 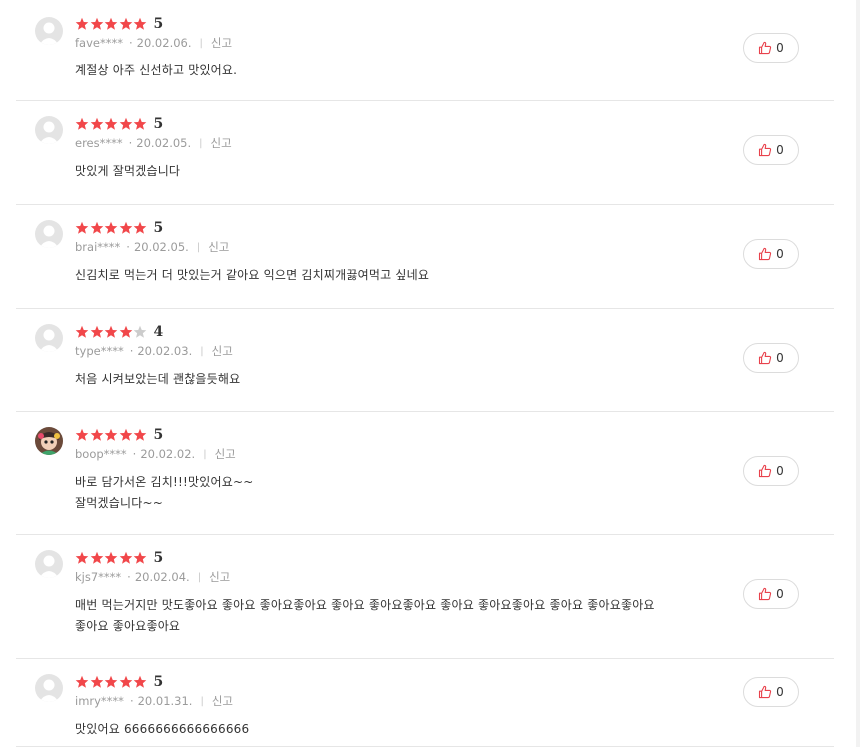 What do you see at coordinates (153, 133) in the screenshot?
I see `review-header: 5 eres**** · 20.02.05. | 신고` at bounding box center [153, 133].